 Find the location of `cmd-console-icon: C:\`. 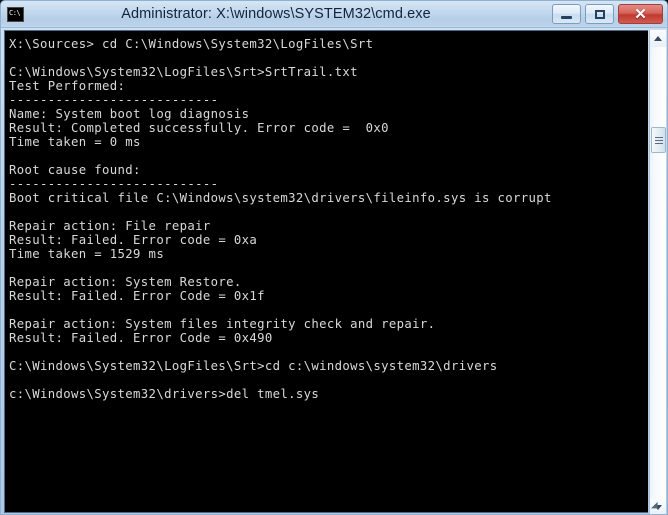

cmd-console-icon: C:\ is located at coordinates (15, 14).